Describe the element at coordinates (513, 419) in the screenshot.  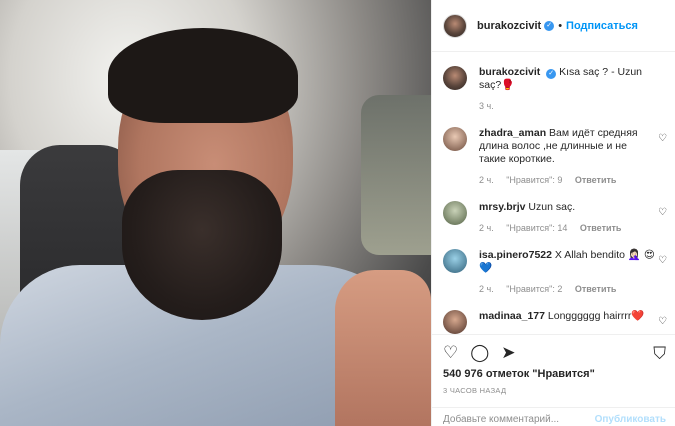
I see `comment-input` at that location.